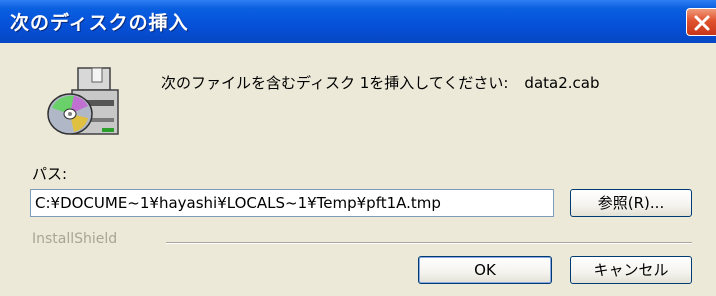 The height and width of the screenshot is (296, 716). Describe the element at coordinates (75, 239) in the screenshot. I see `installshield-label: InstallShield` at that location.